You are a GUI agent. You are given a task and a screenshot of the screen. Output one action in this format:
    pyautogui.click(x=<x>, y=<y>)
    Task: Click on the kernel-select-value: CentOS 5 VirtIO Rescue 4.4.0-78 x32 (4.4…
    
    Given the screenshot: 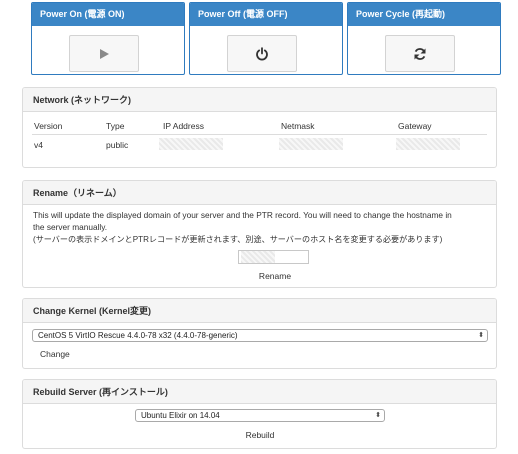 What is the action you would take?
    pyautogui.click(x=138, y=335)
    